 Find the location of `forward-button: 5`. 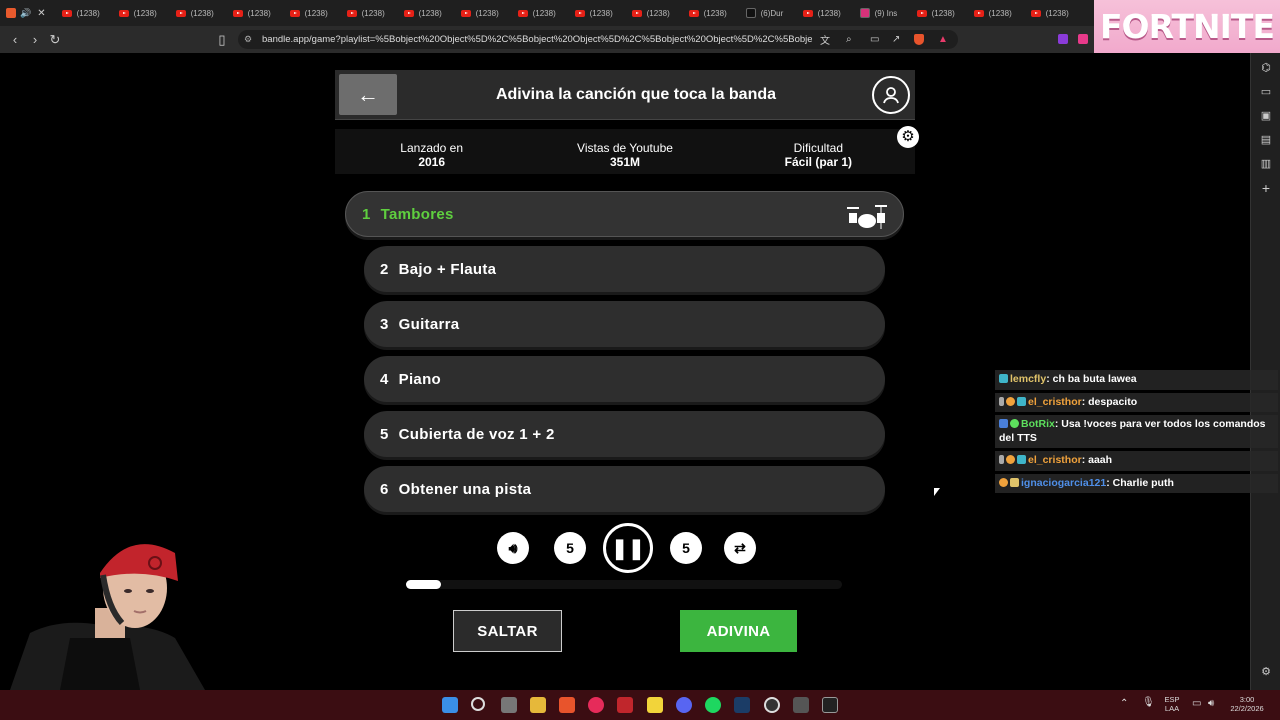

forward-button: 5 is located at coordinates (686, 548).